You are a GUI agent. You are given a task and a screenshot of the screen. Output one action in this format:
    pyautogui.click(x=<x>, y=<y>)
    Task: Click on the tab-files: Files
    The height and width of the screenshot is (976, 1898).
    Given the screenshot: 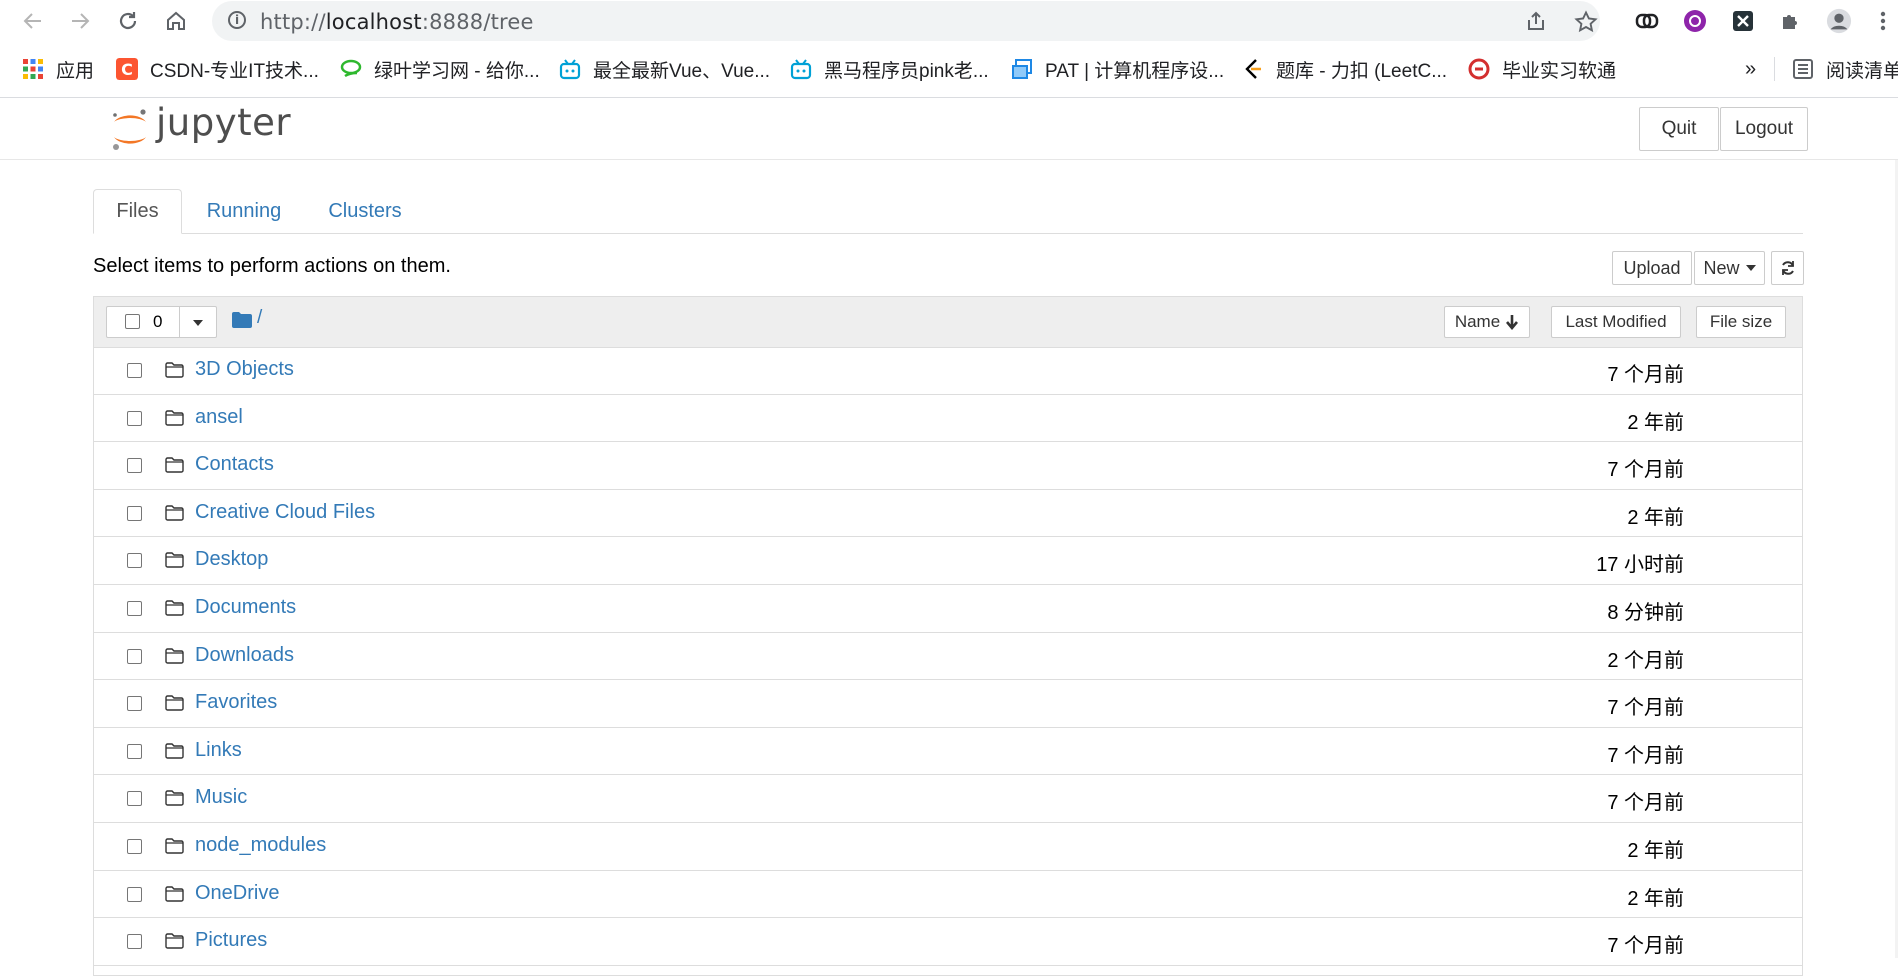 What is the action you would take?
    pyautogui.click(x=137, y=211)
    